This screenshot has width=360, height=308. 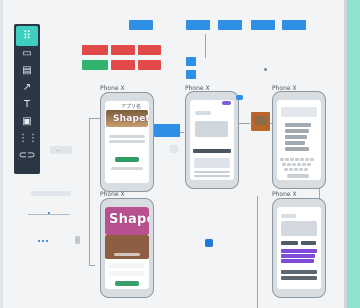 What do you see at coordinates (127, 159) in the screenshot?
I see `cta-button` at bounding box center [127, 159].